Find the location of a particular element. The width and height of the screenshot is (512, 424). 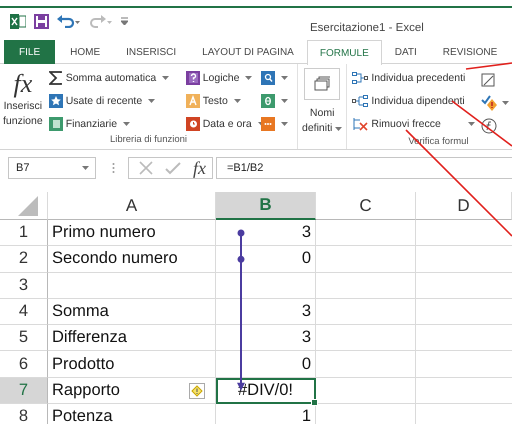

star-book-icon is located at coordinates (55, 101).